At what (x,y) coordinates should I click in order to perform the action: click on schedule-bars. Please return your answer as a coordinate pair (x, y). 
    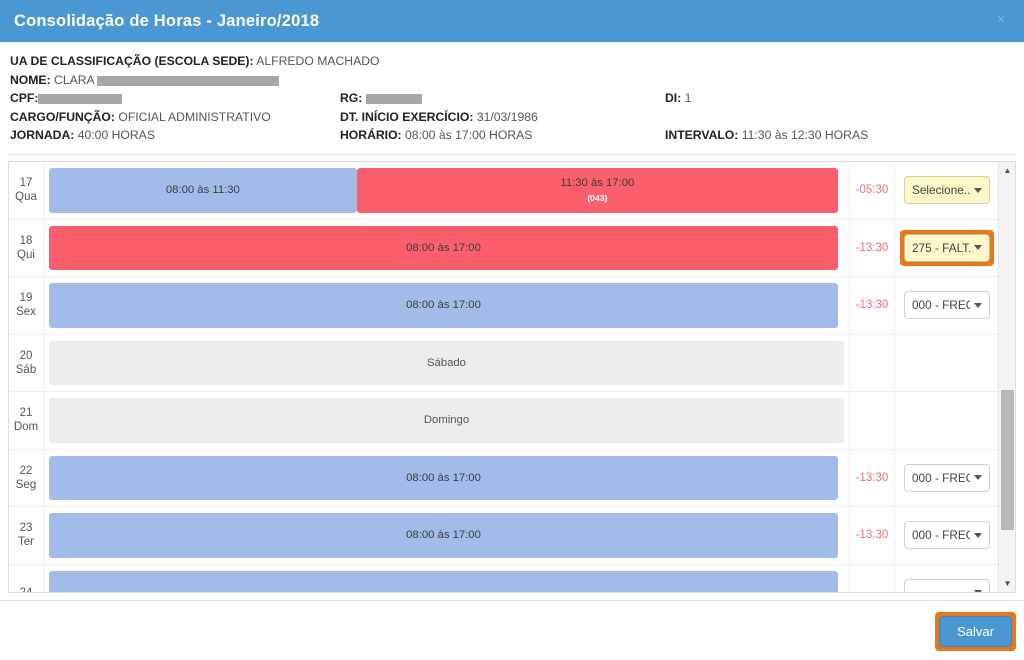
    Looking at the image, I should click on (443, 581).